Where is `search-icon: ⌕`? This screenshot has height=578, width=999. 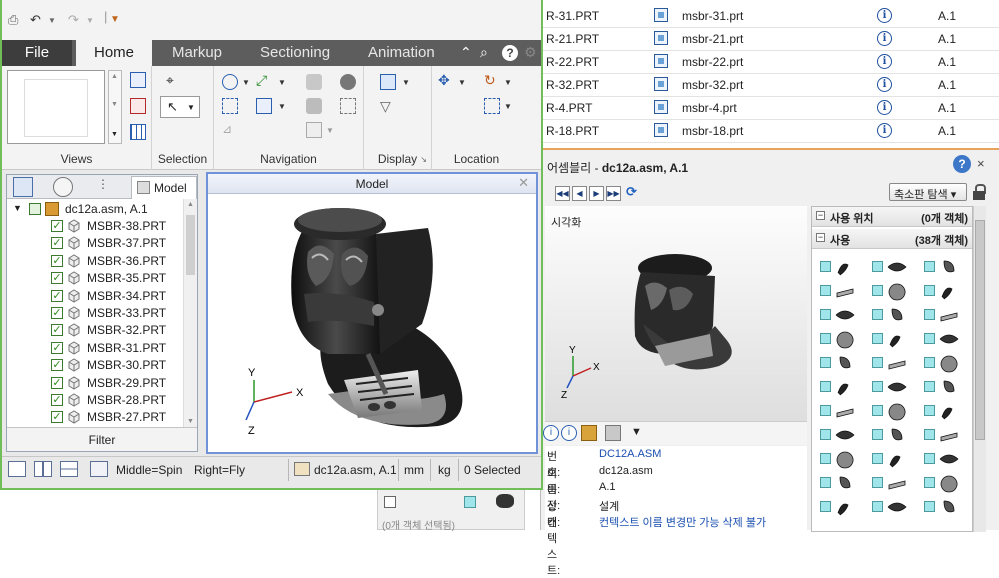
search-icon: ⌕ is located at coordinates (484, 52).